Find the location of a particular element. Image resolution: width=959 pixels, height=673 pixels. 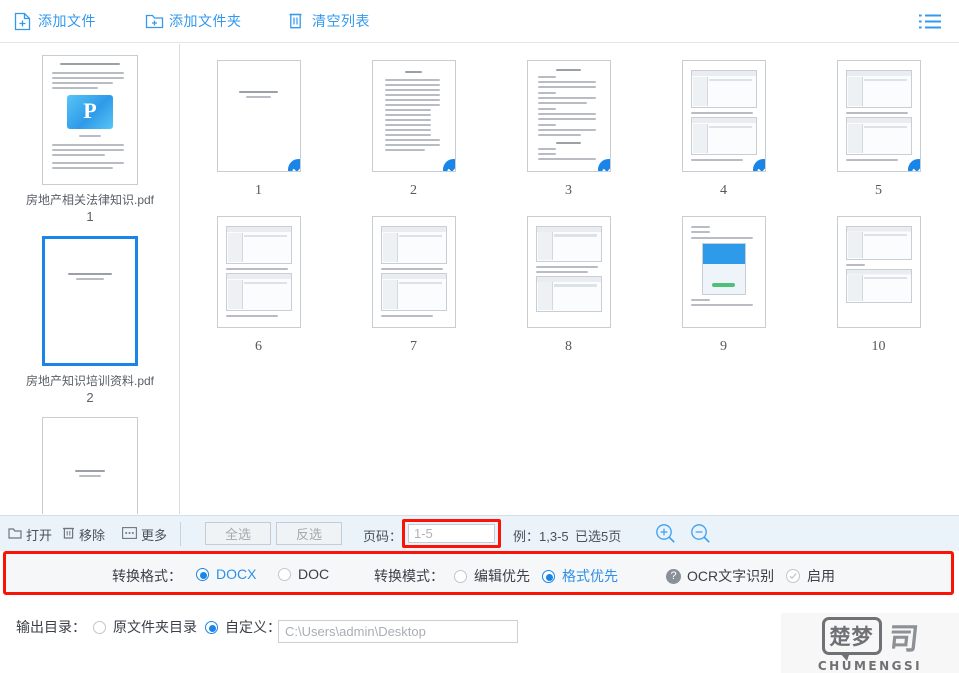

radio-original-folder-icon is located at coordinates (99, 627).